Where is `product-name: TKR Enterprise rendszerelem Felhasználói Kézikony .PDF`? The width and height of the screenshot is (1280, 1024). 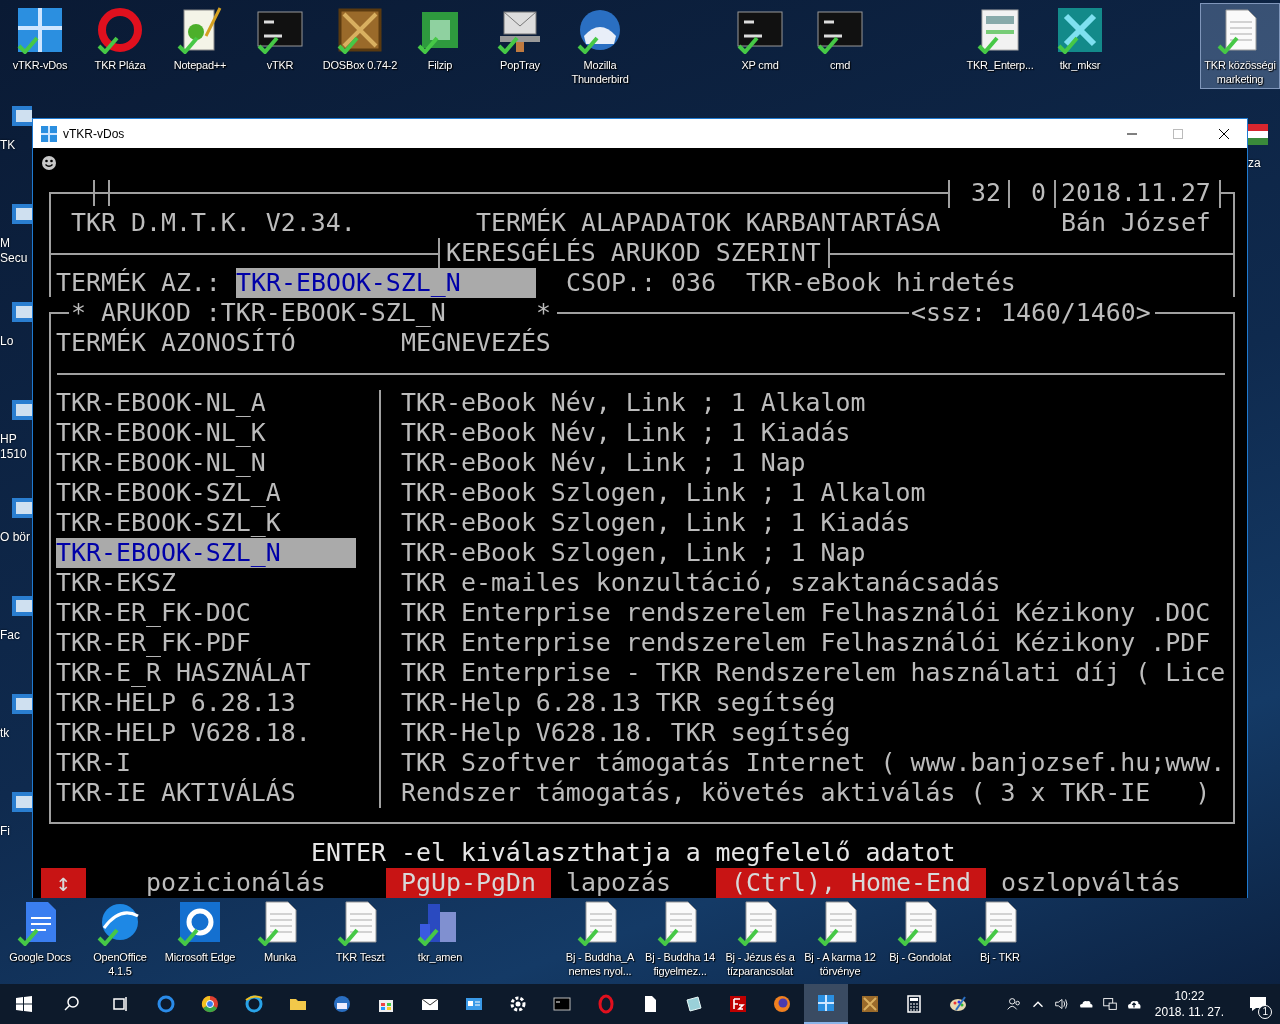
product-name: TKR Enterprise rendszerelem Felhasználói Kézikony .PDF is located at coordinates (806, 643).